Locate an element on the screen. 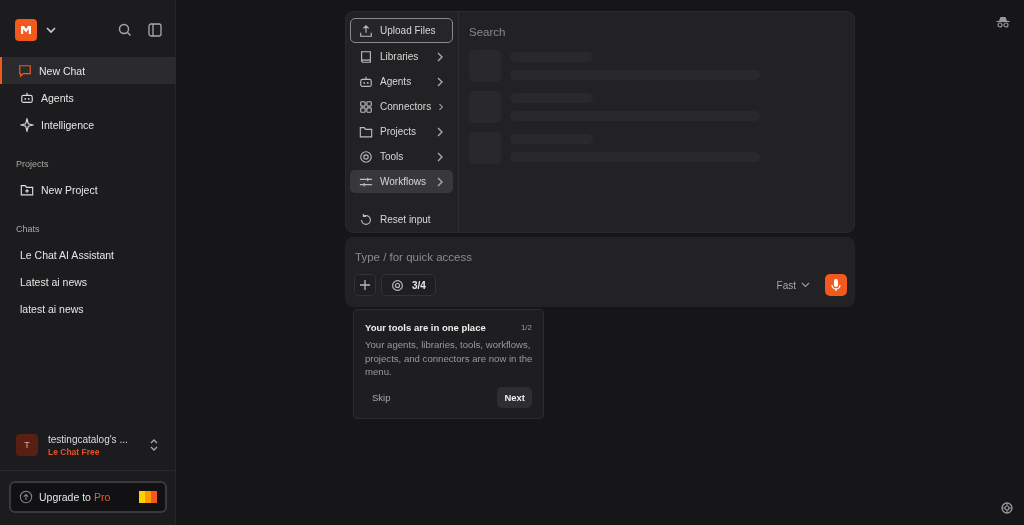 This screenshot has width=1024, height=525. tour-text: Your agents, libraries, tools, workflows, projects, and connectors are now in the menu. is located at coordinates (449, 358).